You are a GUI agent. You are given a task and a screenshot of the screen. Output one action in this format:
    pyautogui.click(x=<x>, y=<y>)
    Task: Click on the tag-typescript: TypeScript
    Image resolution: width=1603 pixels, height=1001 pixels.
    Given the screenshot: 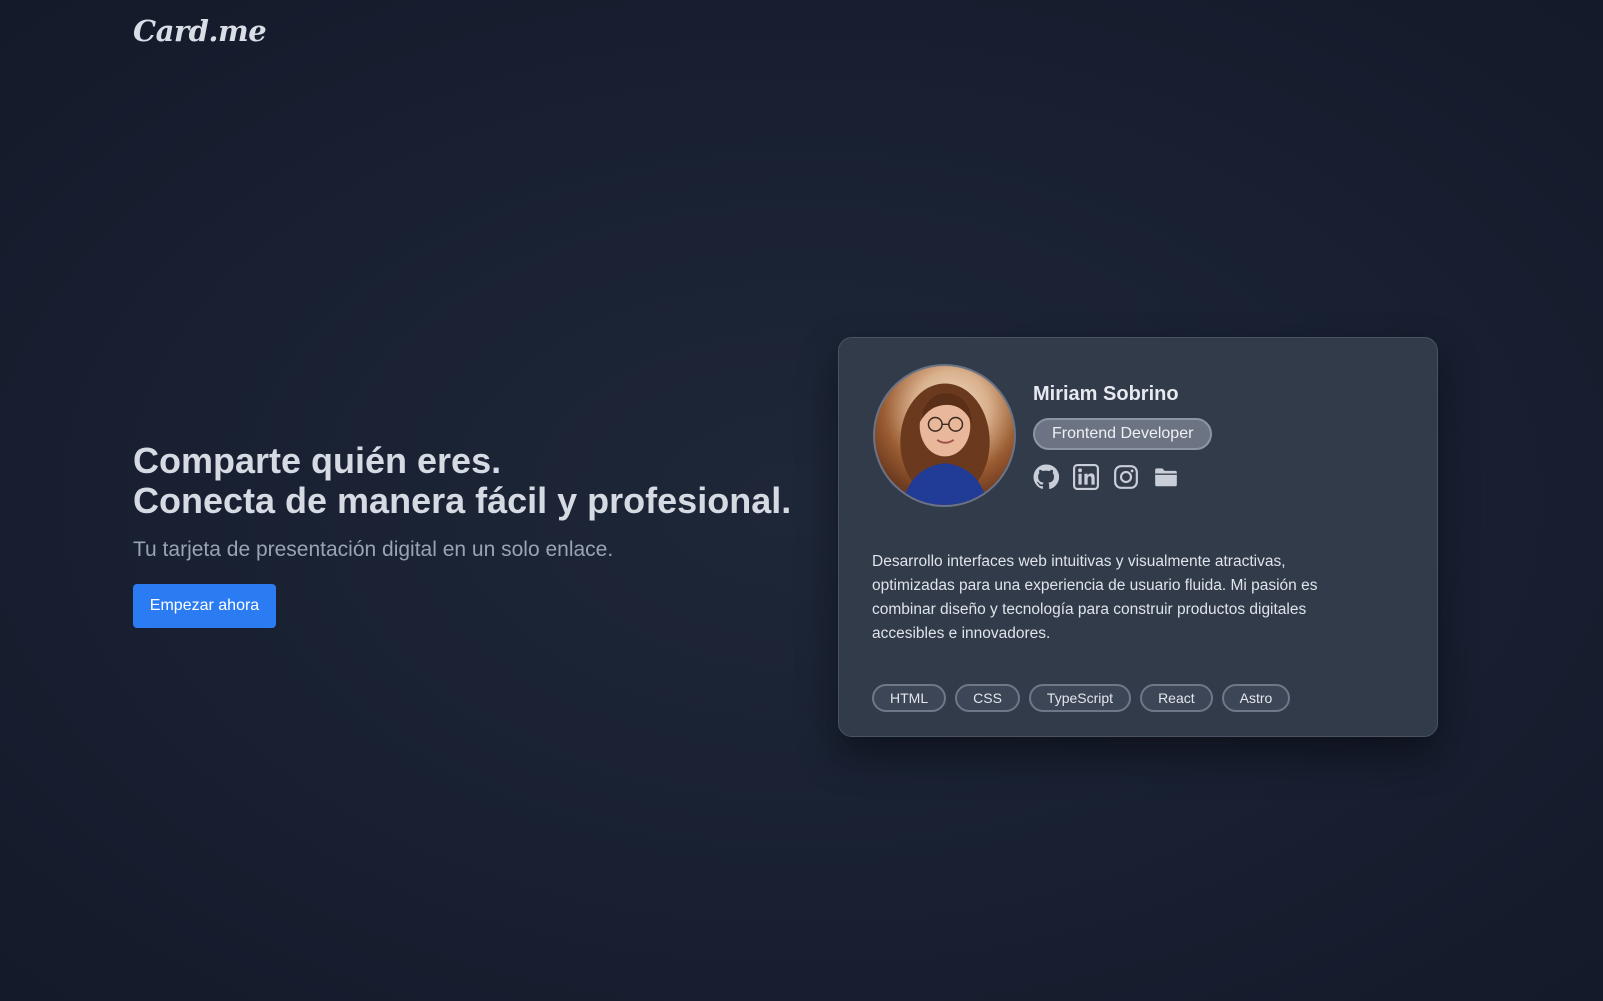 What is the action you would take?
    pyautogui.click(x=1080, y=698)
    